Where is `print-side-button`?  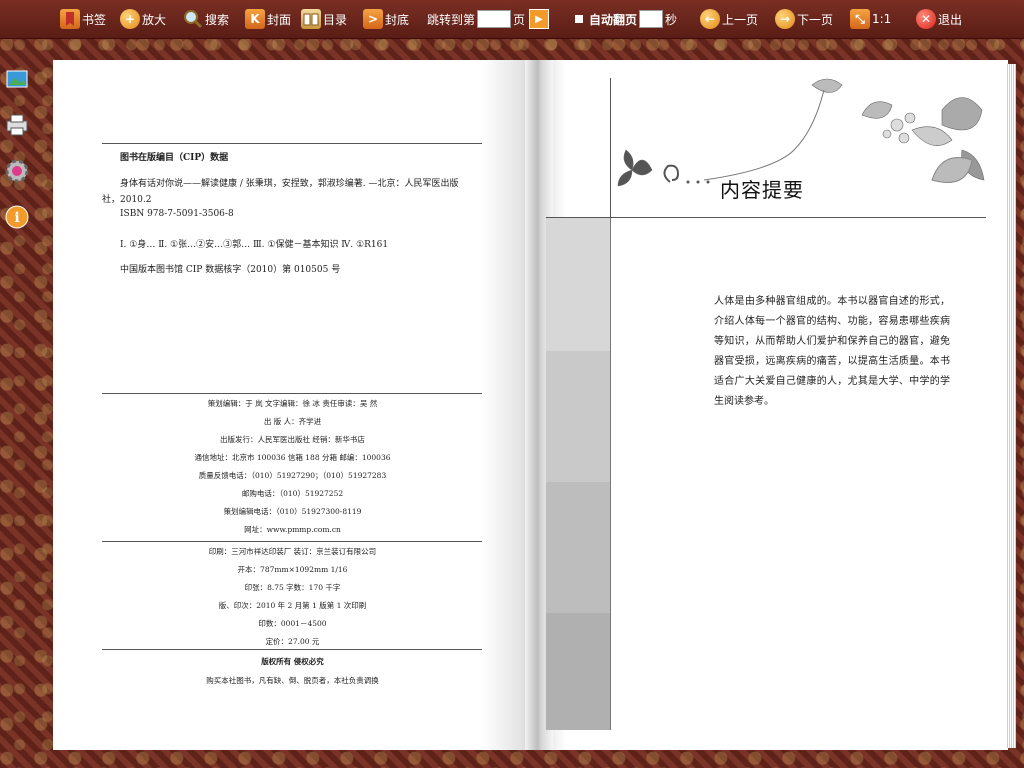 print-side-button is located at coordinates (17, 125).